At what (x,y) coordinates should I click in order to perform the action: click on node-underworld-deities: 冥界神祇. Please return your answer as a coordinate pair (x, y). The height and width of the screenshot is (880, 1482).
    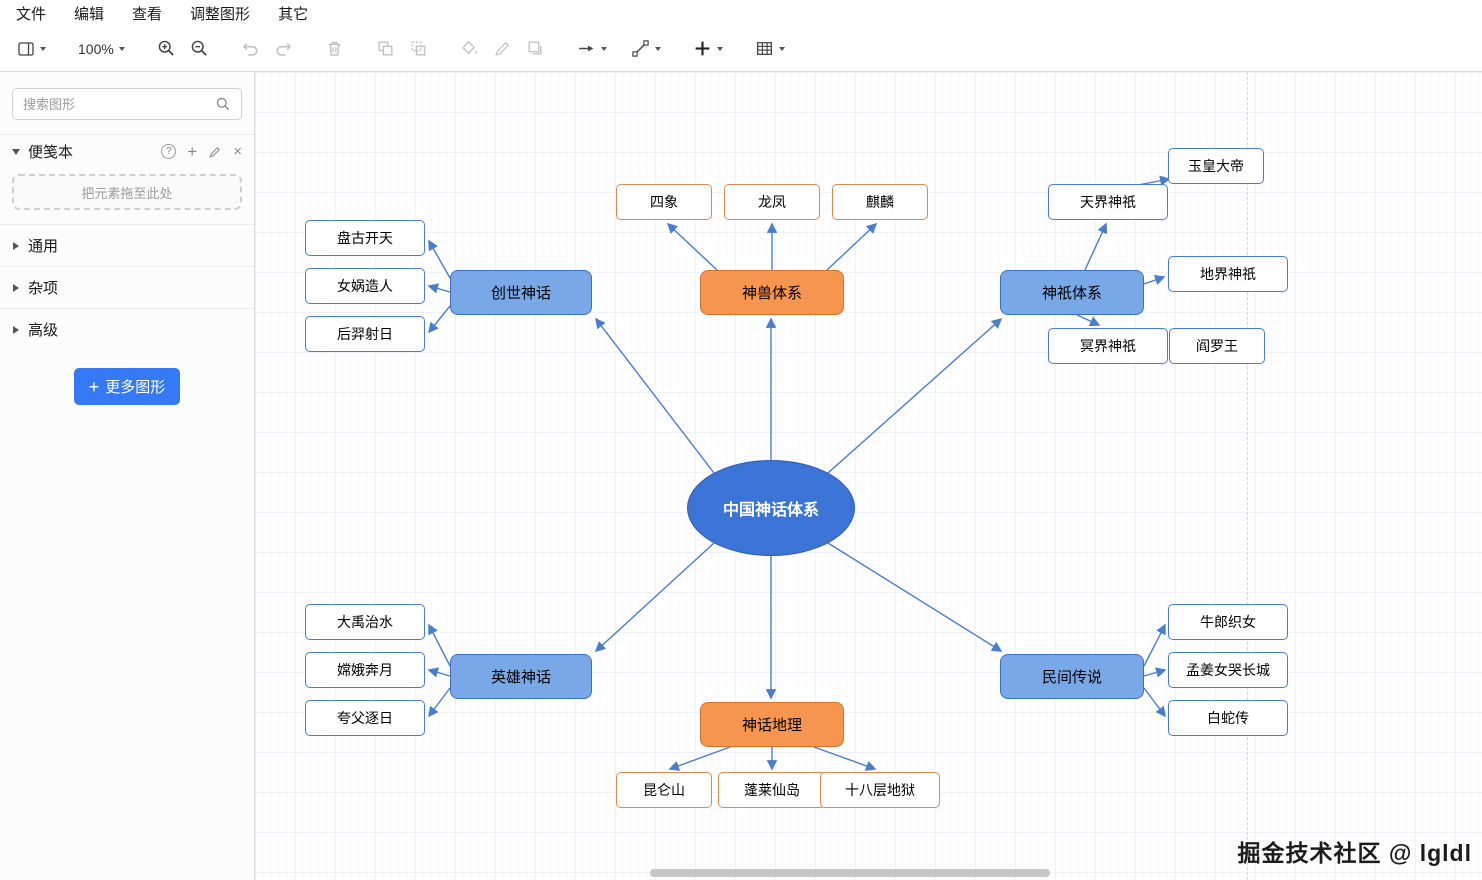
    Looking at the image, I should click on (1108, 346).